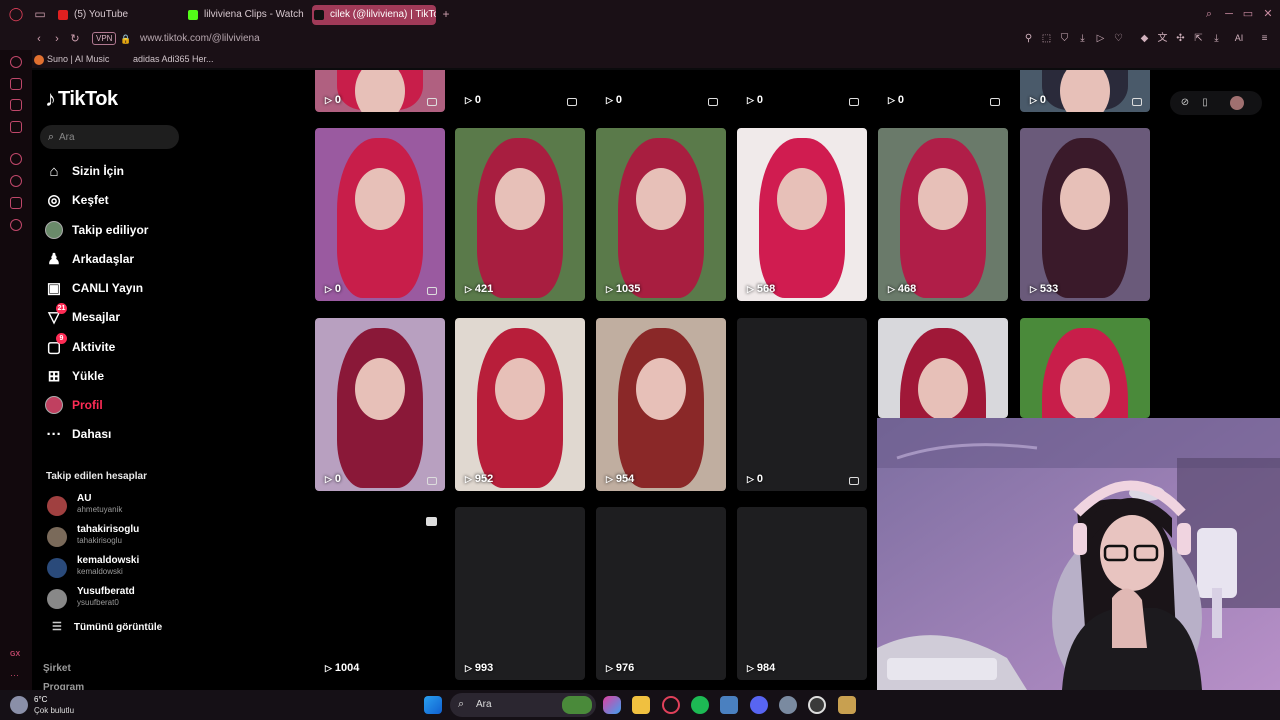 The width and height of the screenshot is (1280, 720). I want to click on sidebar-item-friends: ♟ Arkadaşlar, so click(119, 259).